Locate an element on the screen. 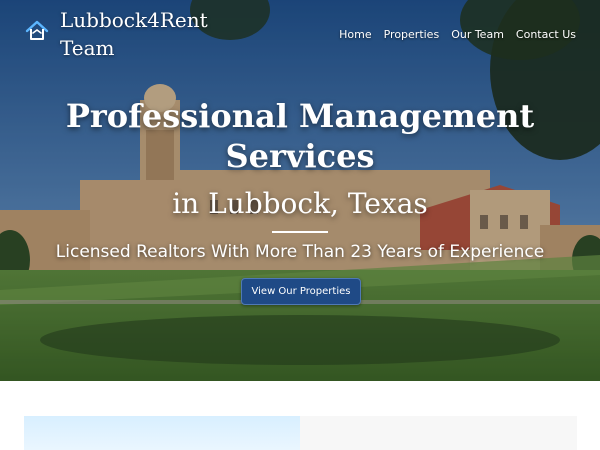  card-right is located at coordinates (438, 433).